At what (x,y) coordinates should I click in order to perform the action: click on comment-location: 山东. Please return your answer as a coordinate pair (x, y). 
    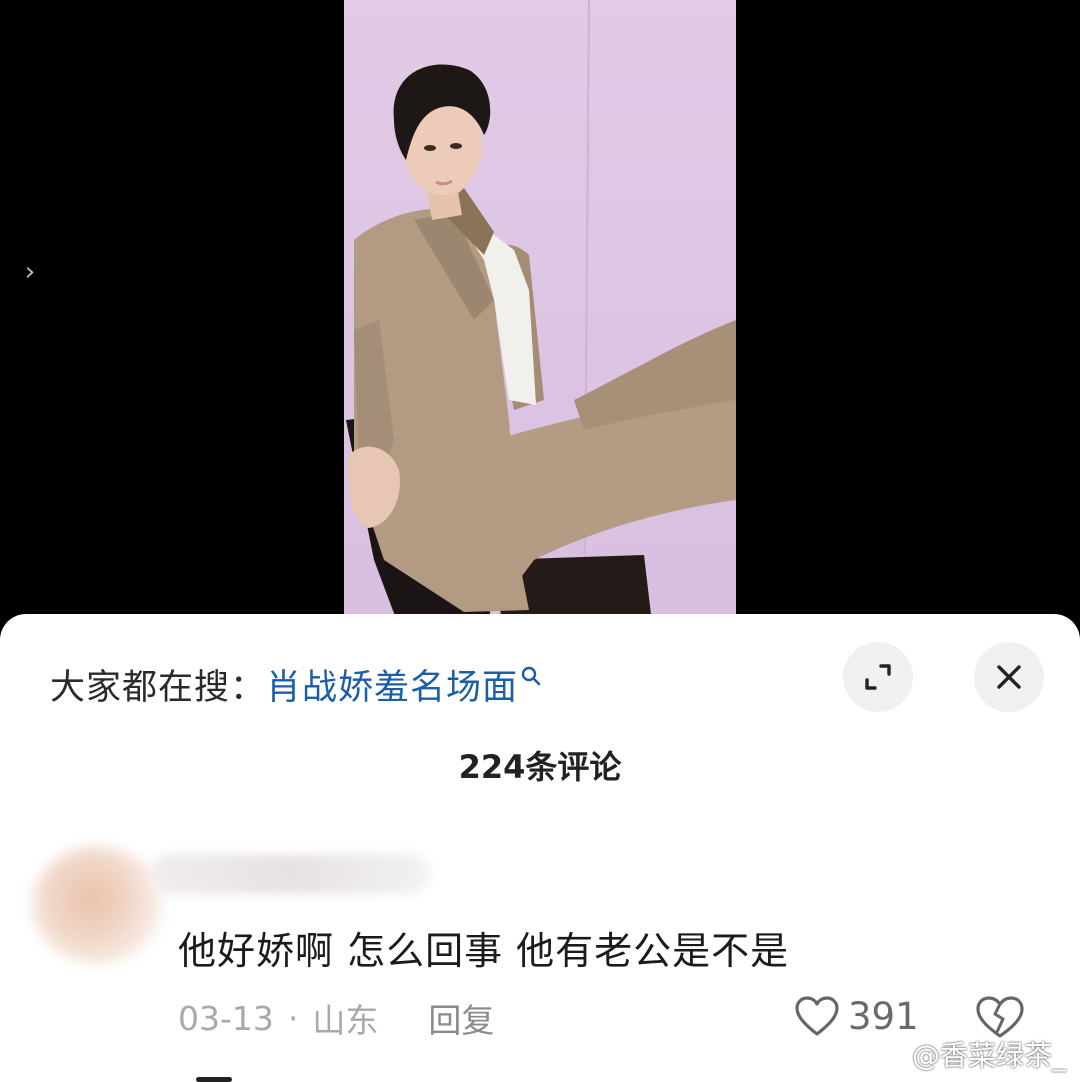
    Looking at the image, I should click on (345, 1020).